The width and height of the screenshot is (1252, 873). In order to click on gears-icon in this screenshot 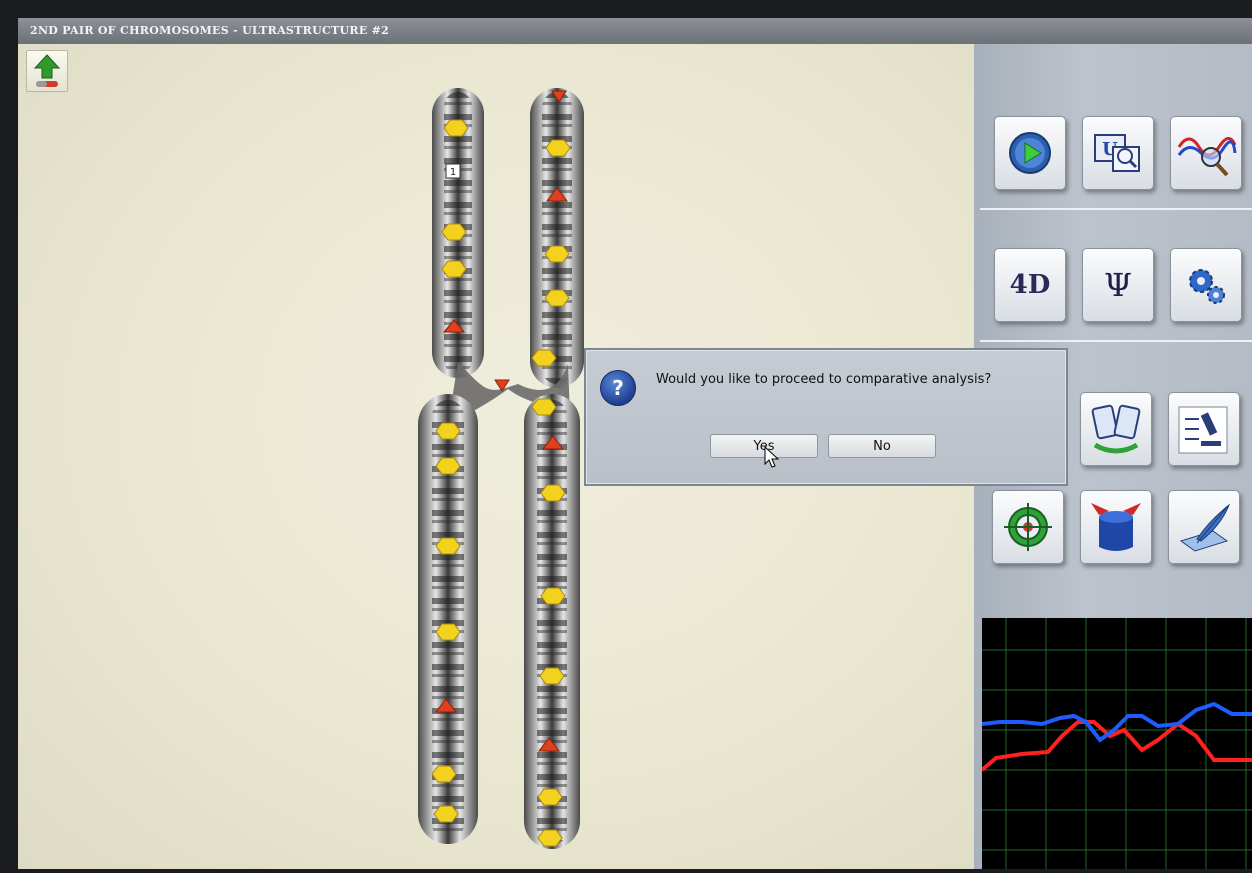, I will do `click(1207, 286)`.